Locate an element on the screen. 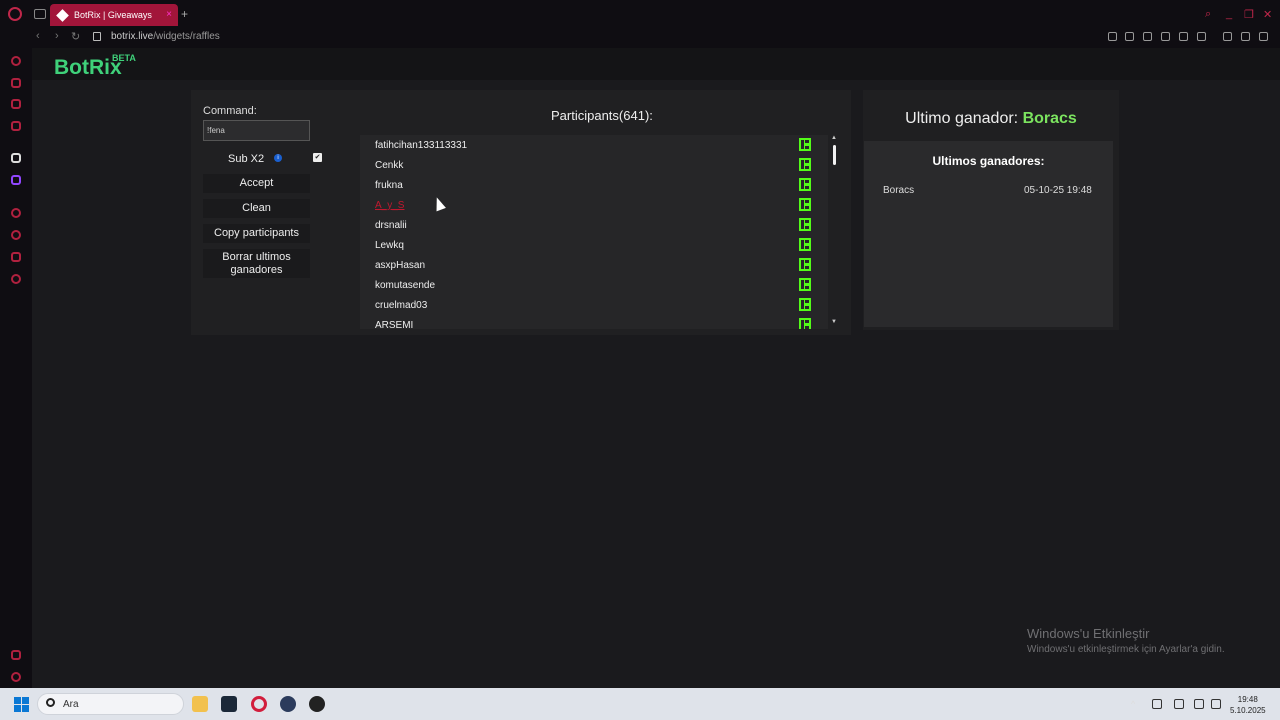 The width and height of the screenshot is (1280, 720). network-icon is located at coordinates (1199, 704).